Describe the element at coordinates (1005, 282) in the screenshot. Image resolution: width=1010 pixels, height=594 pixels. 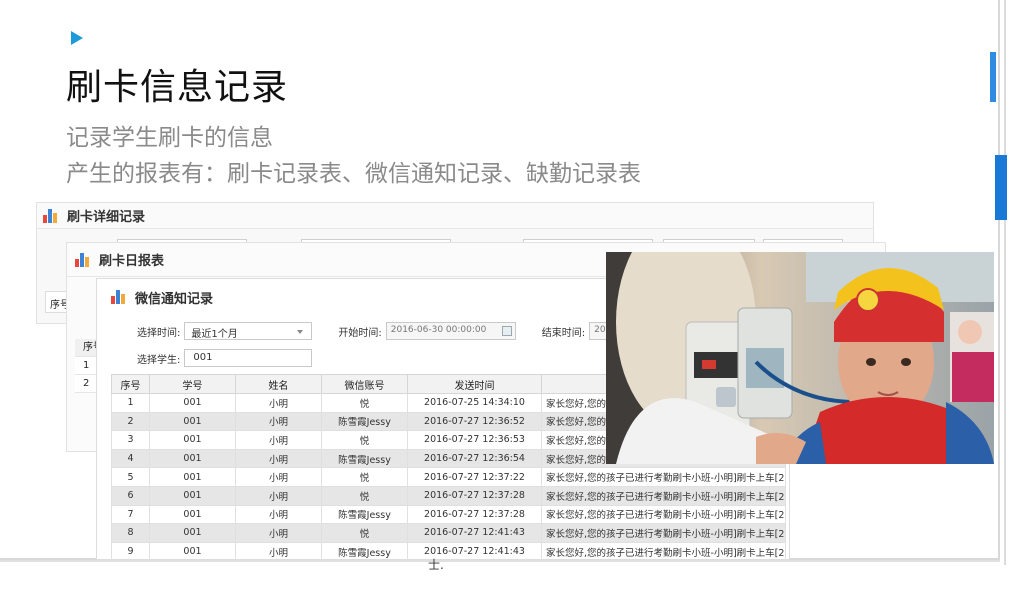
I see `slide-edge-line` at that location.